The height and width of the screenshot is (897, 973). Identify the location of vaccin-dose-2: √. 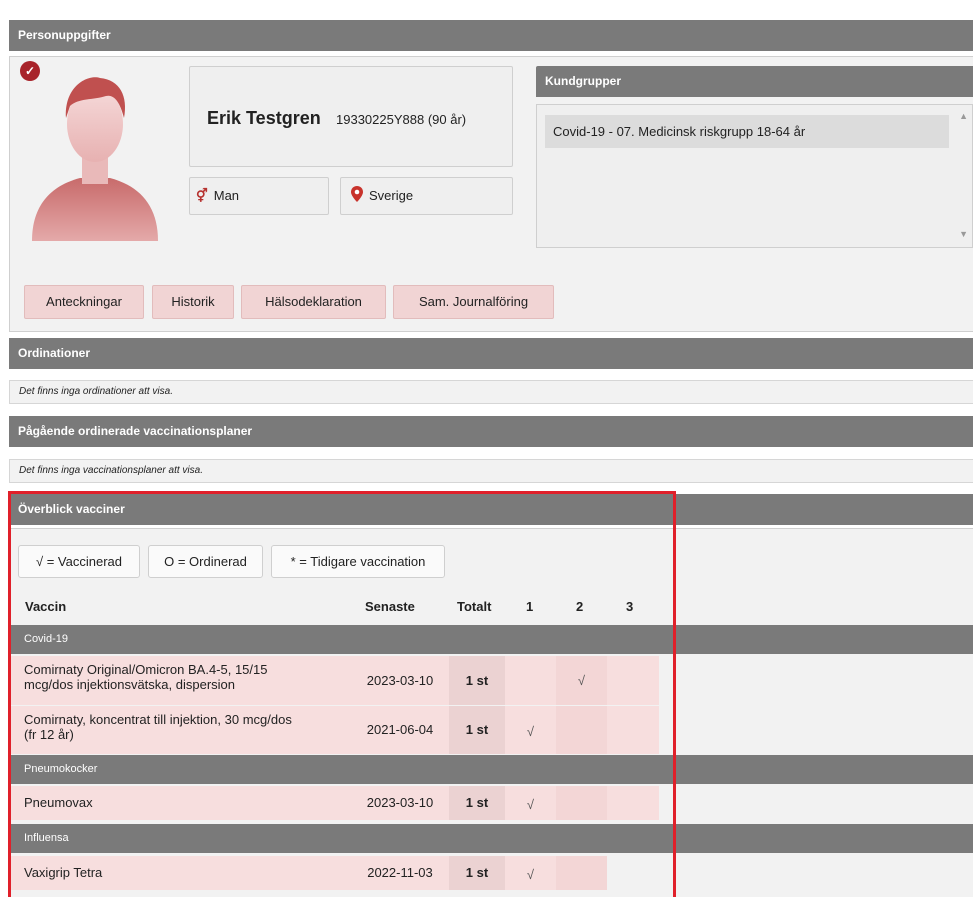
(581, 680).